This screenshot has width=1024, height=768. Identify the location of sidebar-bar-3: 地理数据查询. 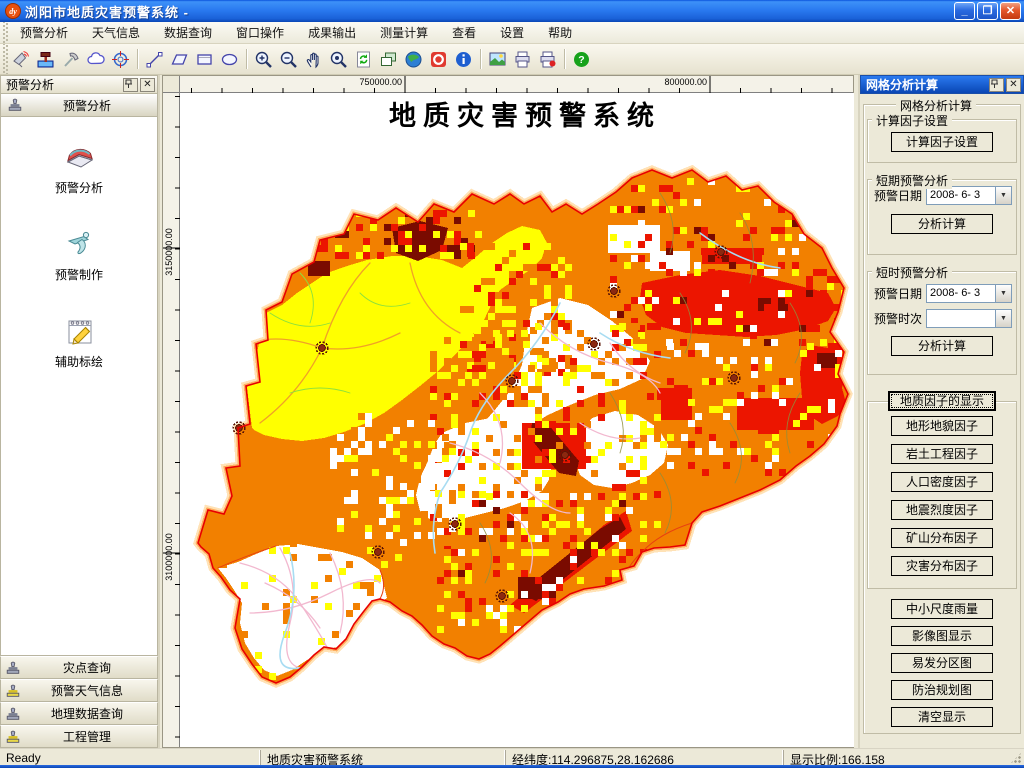
(79, 713).